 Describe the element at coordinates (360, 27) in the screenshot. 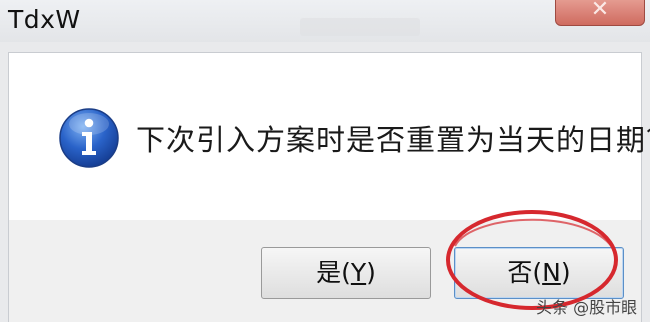

I see `background-element` at that location.